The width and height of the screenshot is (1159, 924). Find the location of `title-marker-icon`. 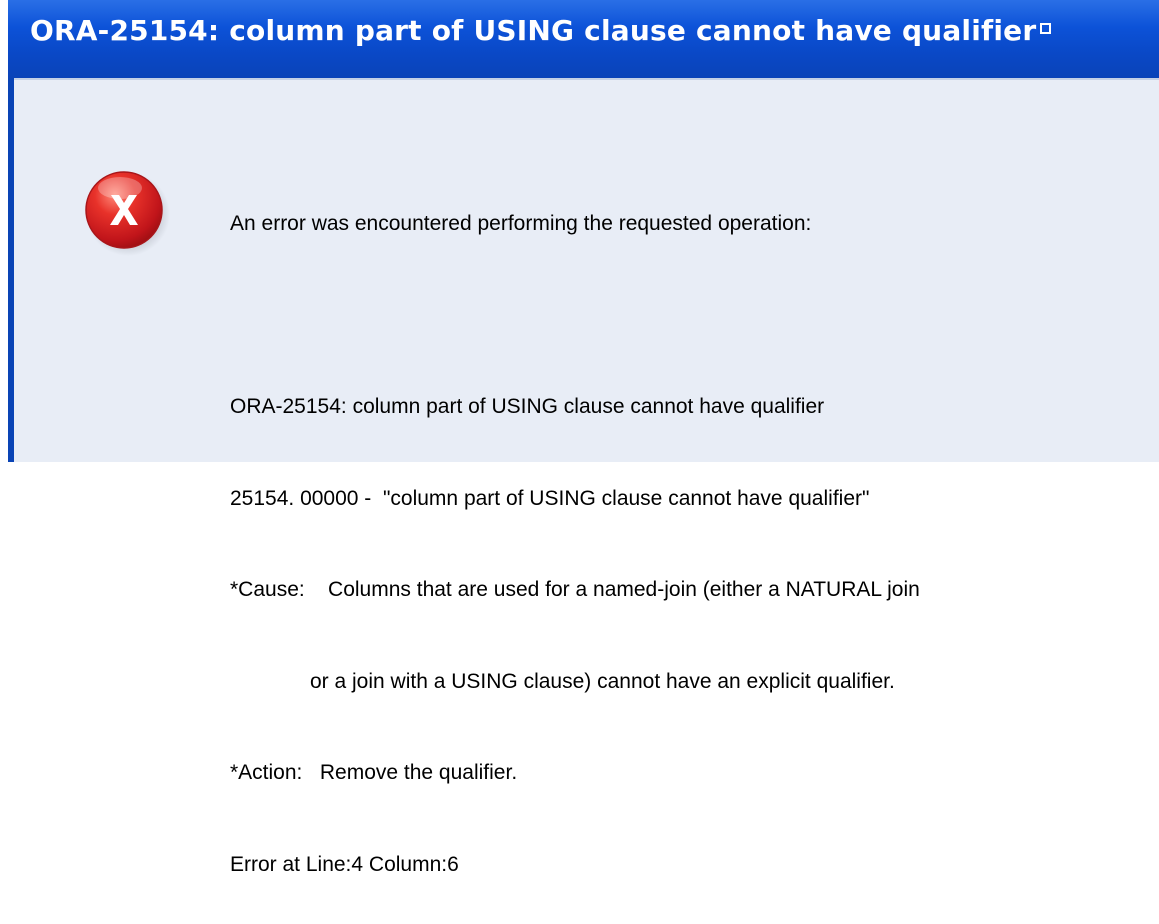

title-marker-icon is located at coordinates (1046, 28).